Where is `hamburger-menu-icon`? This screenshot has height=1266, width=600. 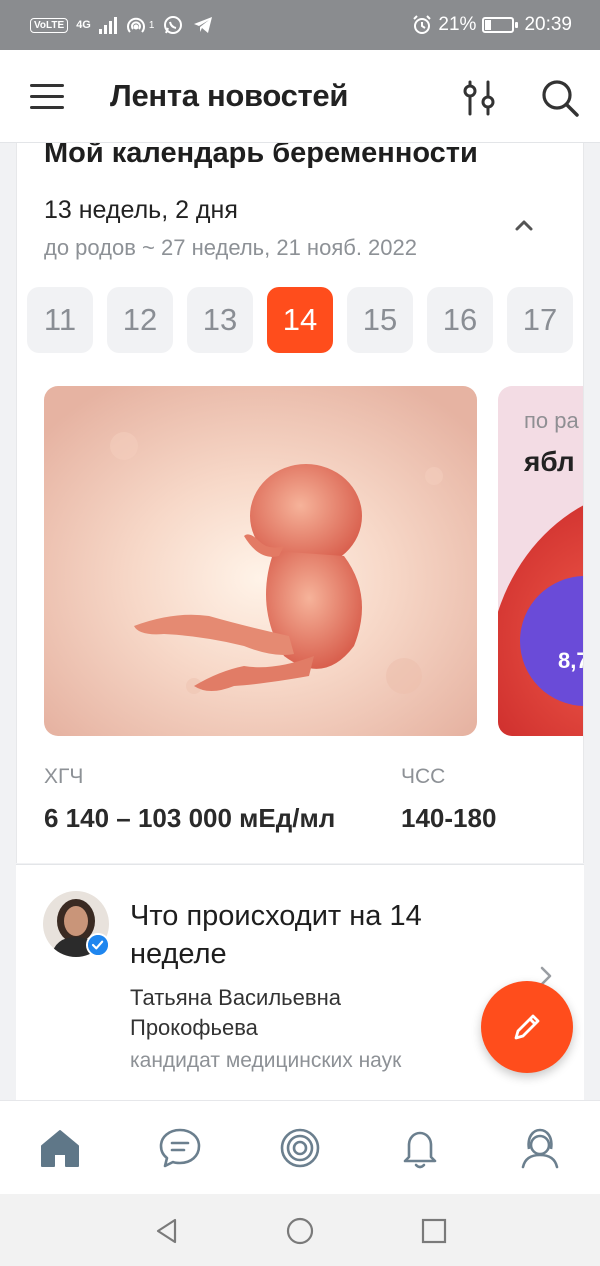
hamburger-menu-icon is located at coordinates (47, 96).